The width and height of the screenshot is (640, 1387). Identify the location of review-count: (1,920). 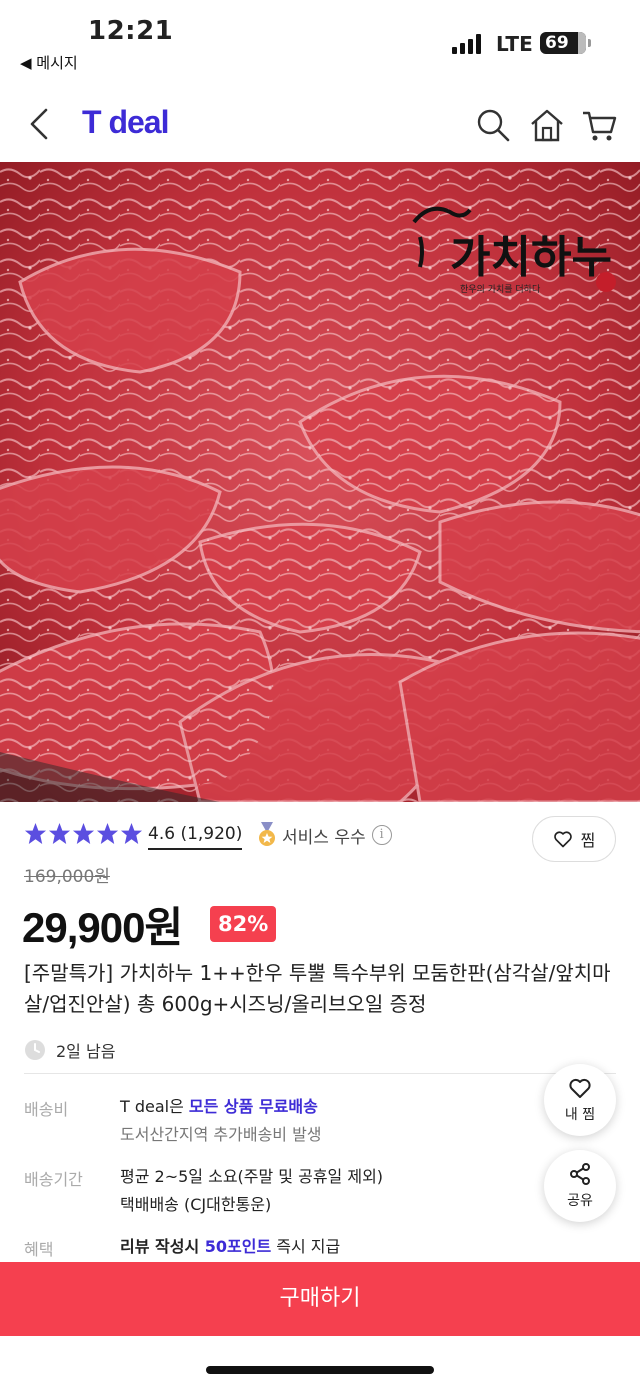
(211, 834).